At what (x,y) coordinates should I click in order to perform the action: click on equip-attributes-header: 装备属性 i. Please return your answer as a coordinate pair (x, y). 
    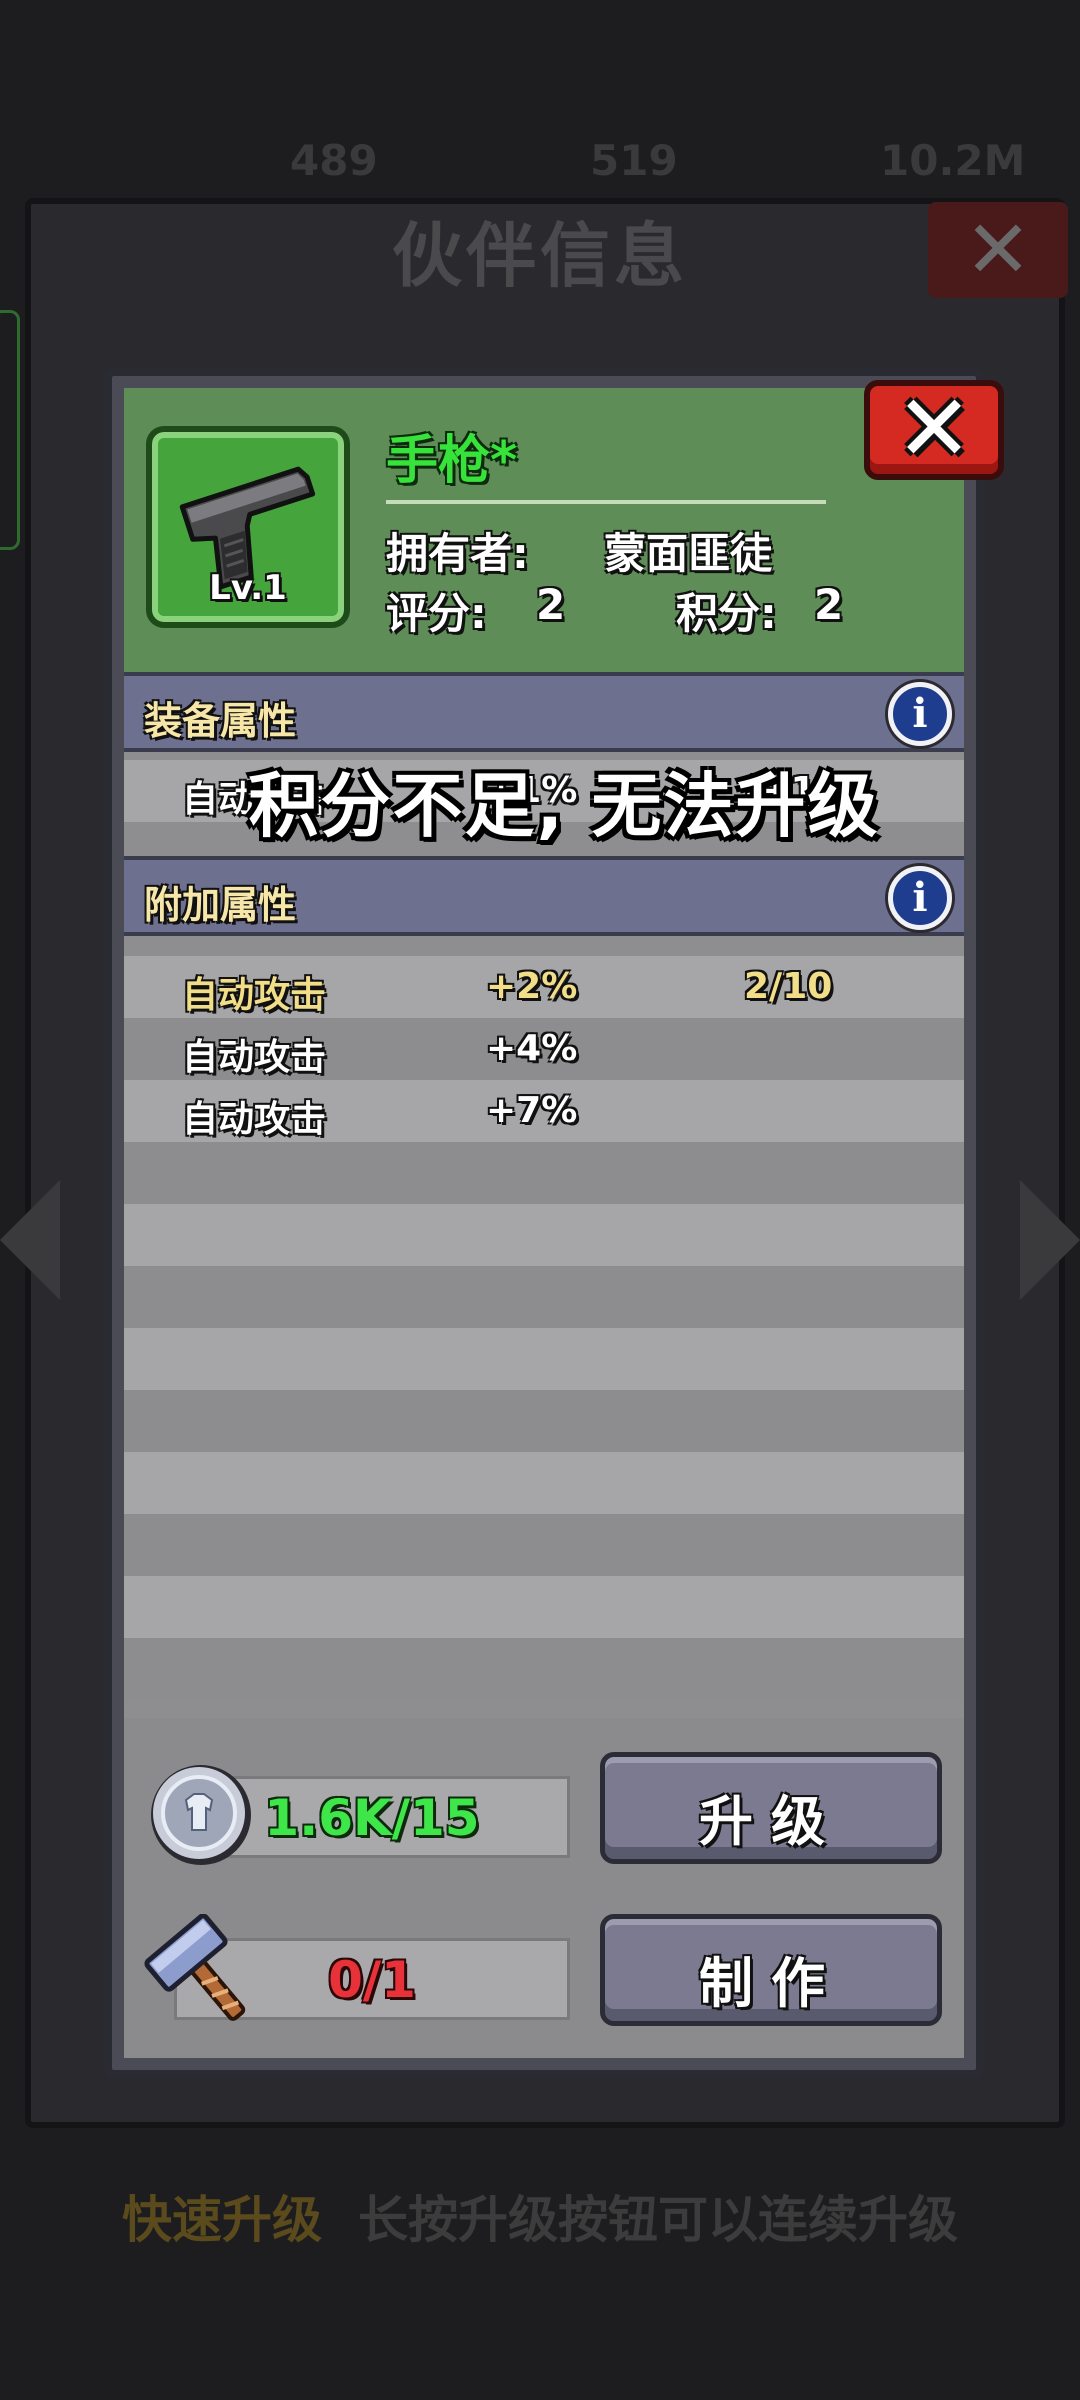
    Looking at the image, I should click on (544, 712).